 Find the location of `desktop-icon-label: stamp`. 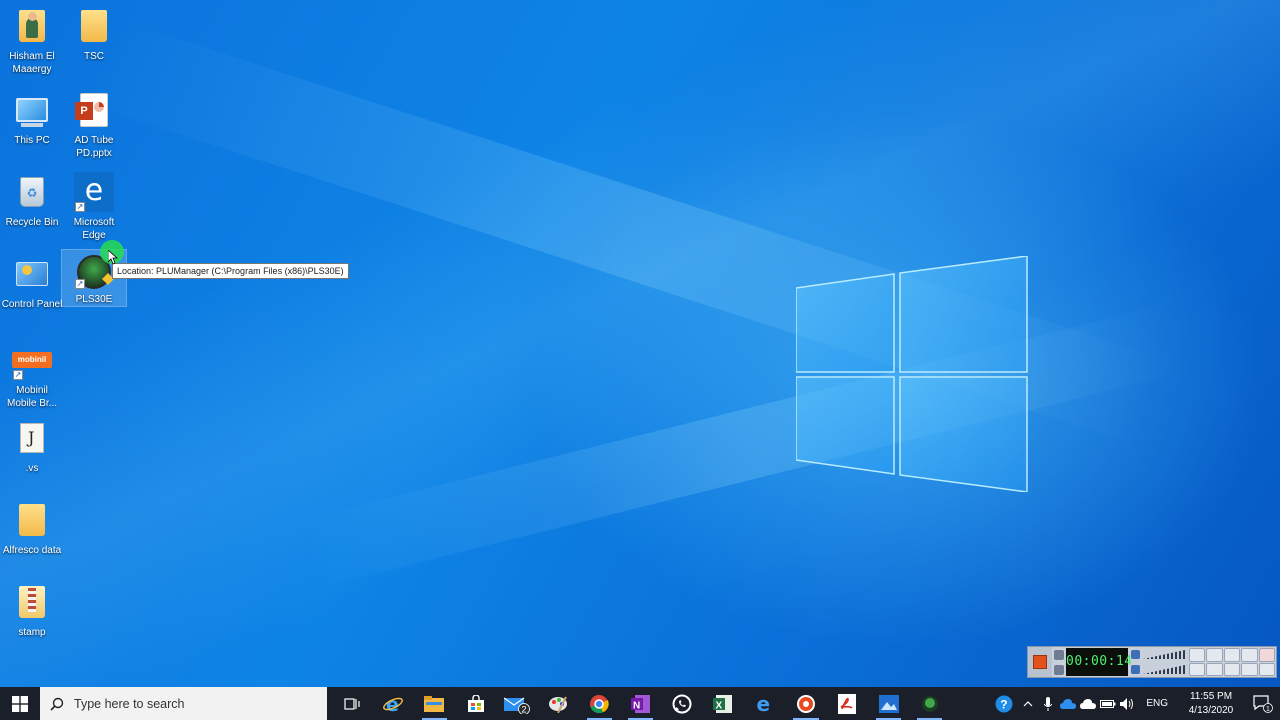

desktop-icon-label: stamp is located at coordinates (32, 632).